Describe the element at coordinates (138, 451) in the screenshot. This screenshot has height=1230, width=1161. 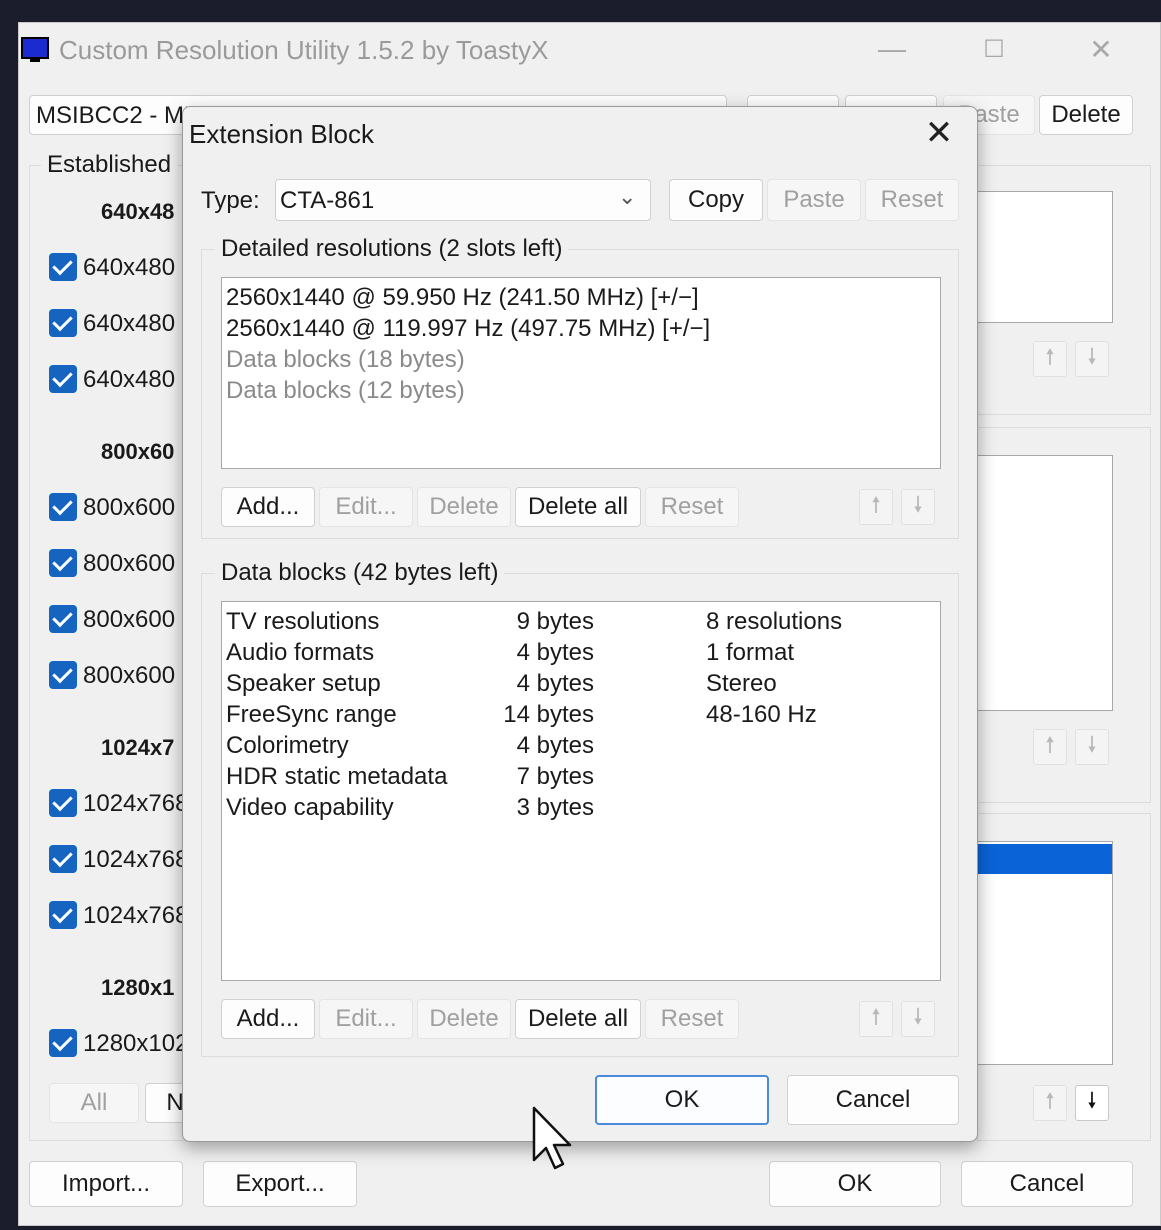
I see `group-header-800: 800x60` at that location.